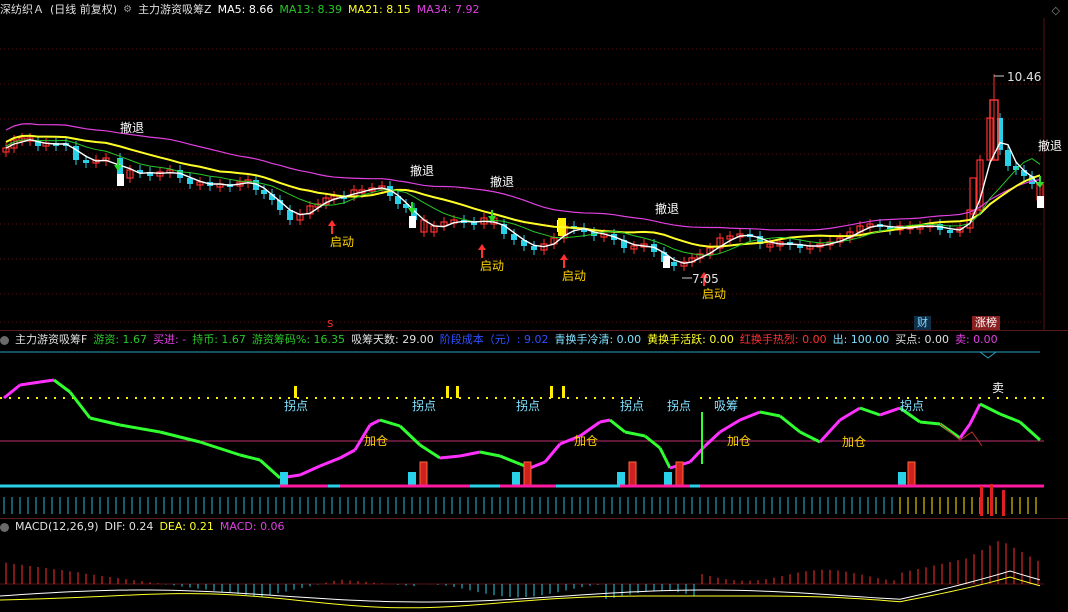 This screenshot has width=1068, height=612. What do you see at coordinates (129, 526) in the screenshot?
I see `dif-value: DIF: 0.24` at bounding box center [129, 526].